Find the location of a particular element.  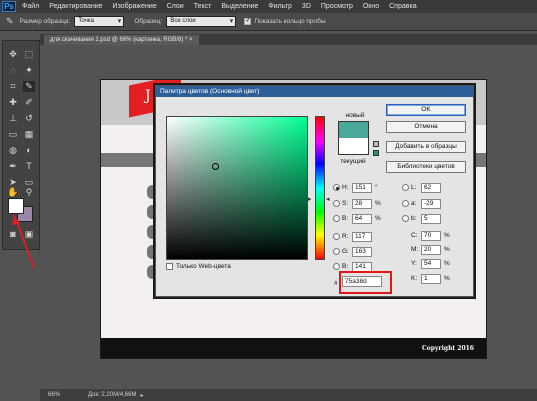

menu-3d: 3D is located at coordinates (306, 6).